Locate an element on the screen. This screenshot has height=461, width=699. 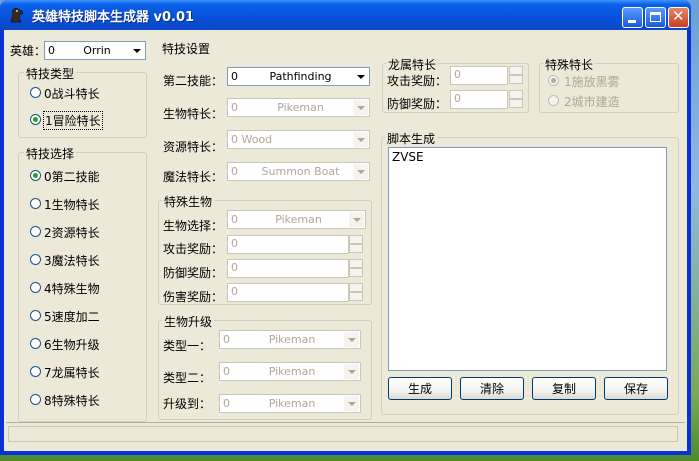
dragon-attack-input: 0 is located at coordinates (479, 75).